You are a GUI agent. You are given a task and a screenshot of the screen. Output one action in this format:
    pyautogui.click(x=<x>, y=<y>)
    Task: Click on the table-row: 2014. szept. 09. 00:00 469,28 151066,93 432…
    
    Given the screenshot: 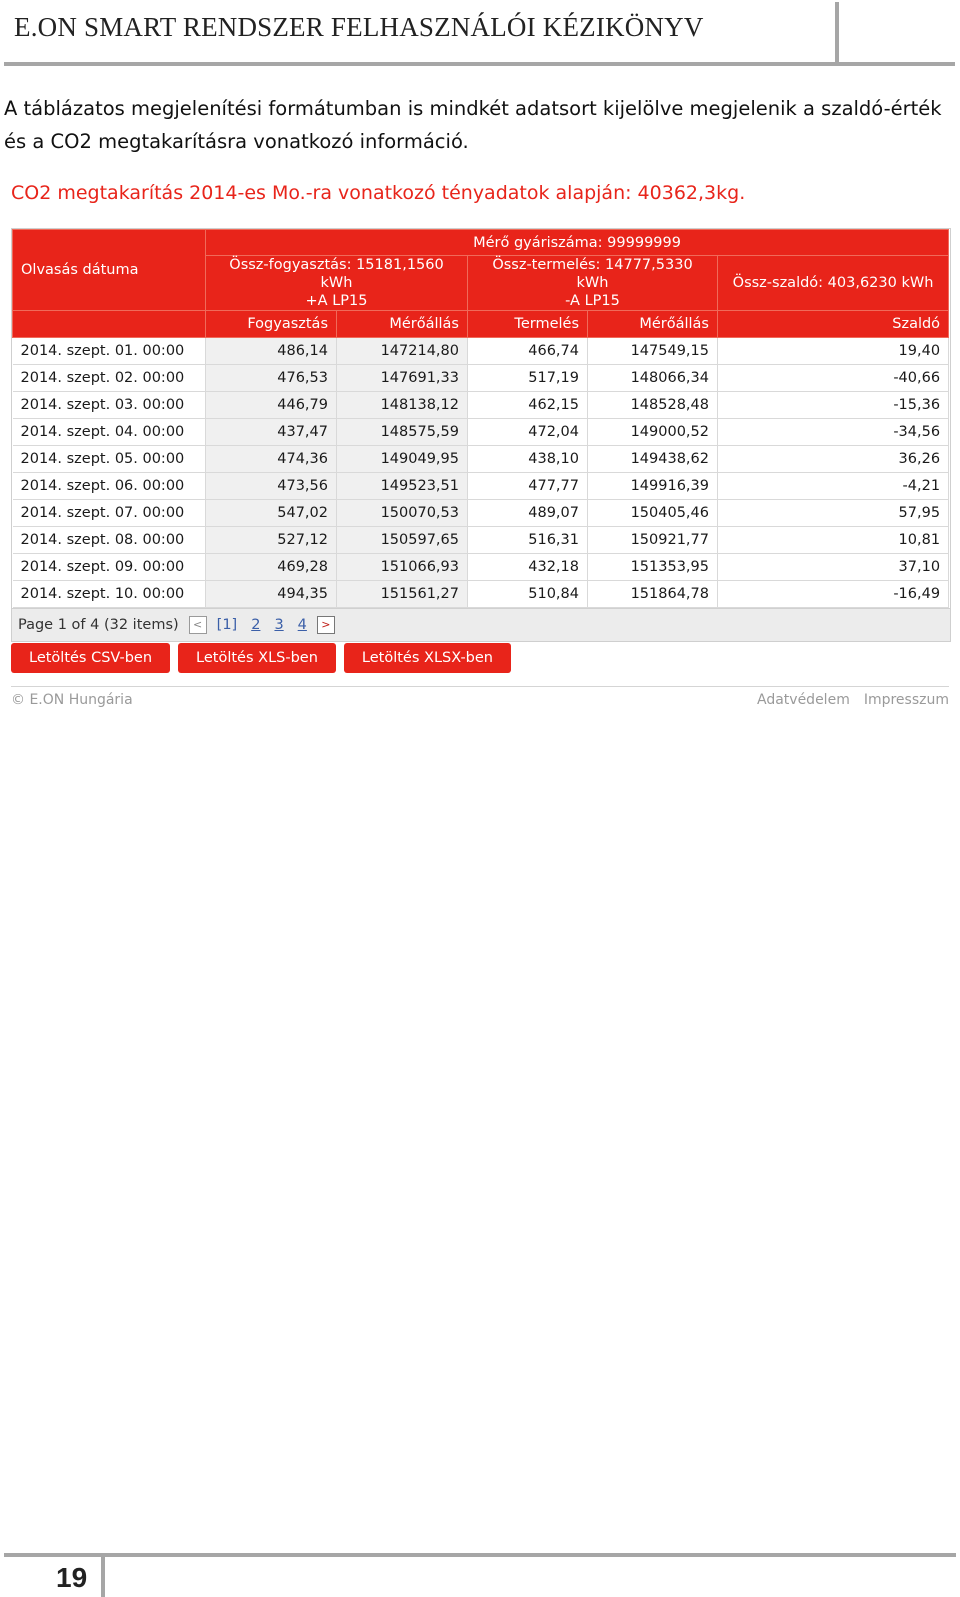 What is the action you would take?
    pyautogui.click(x=481, y=567)
    